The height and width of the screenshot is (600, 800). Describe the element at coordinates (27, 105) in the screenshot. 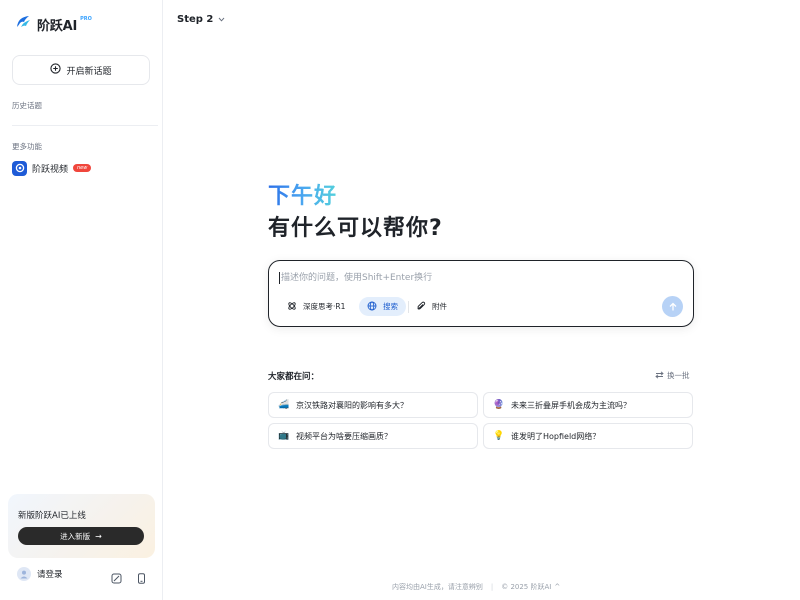

I see `history-section-label: 历史话题` at that location.